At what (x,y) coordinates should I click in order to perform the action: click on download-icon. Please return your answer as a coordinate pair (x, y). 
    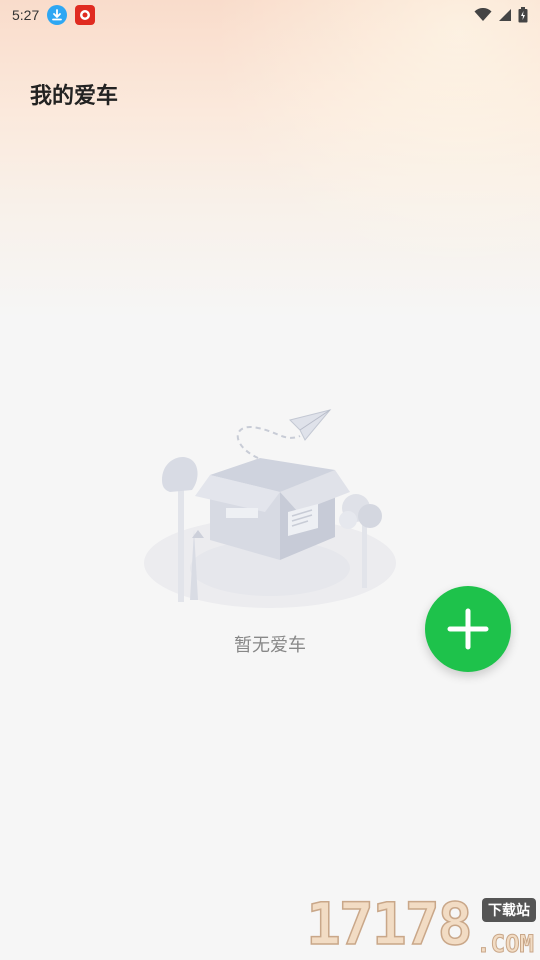
    Looking at the image, I should click on (57, 15).